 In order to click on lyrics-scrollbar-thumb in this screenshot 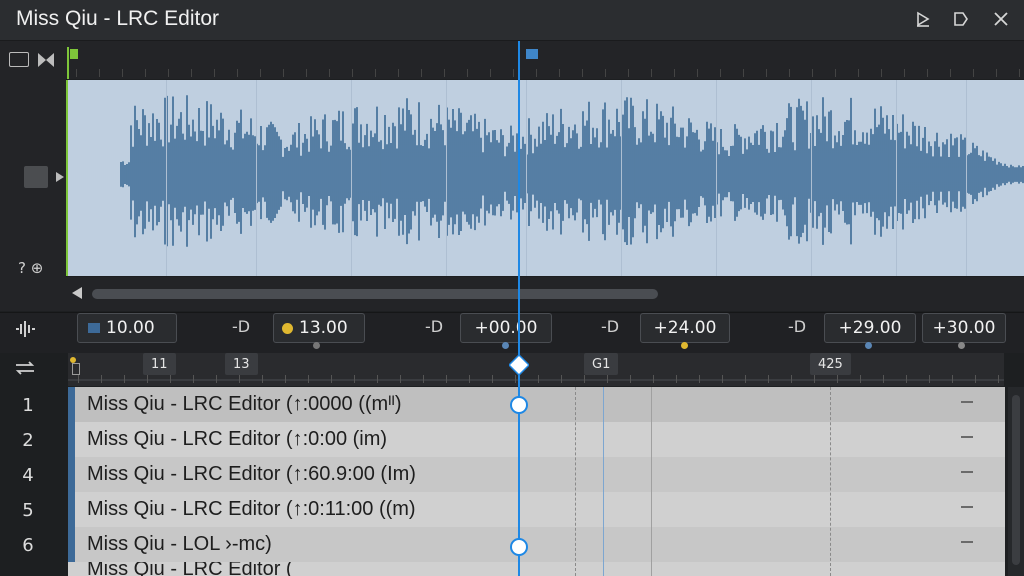, I will do `click(1016, 480)`.